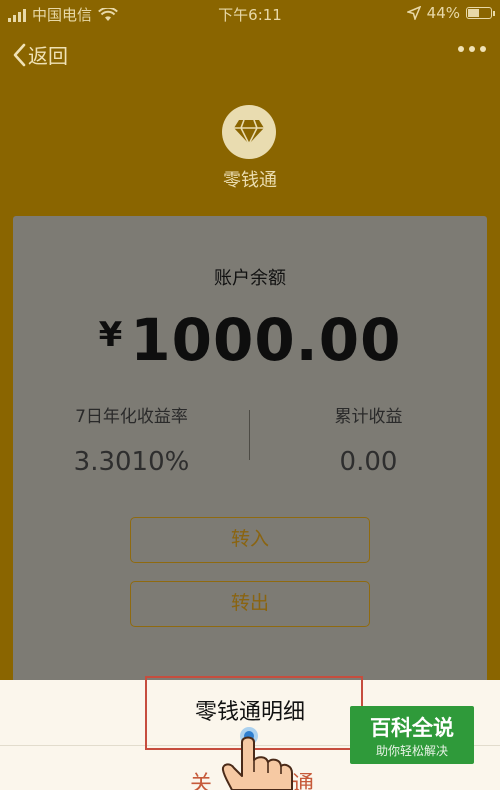  What do you see at coordinates (413, 13) in the screenshot?
I see `location-arrow-icon` at bounding box center [413, 13].